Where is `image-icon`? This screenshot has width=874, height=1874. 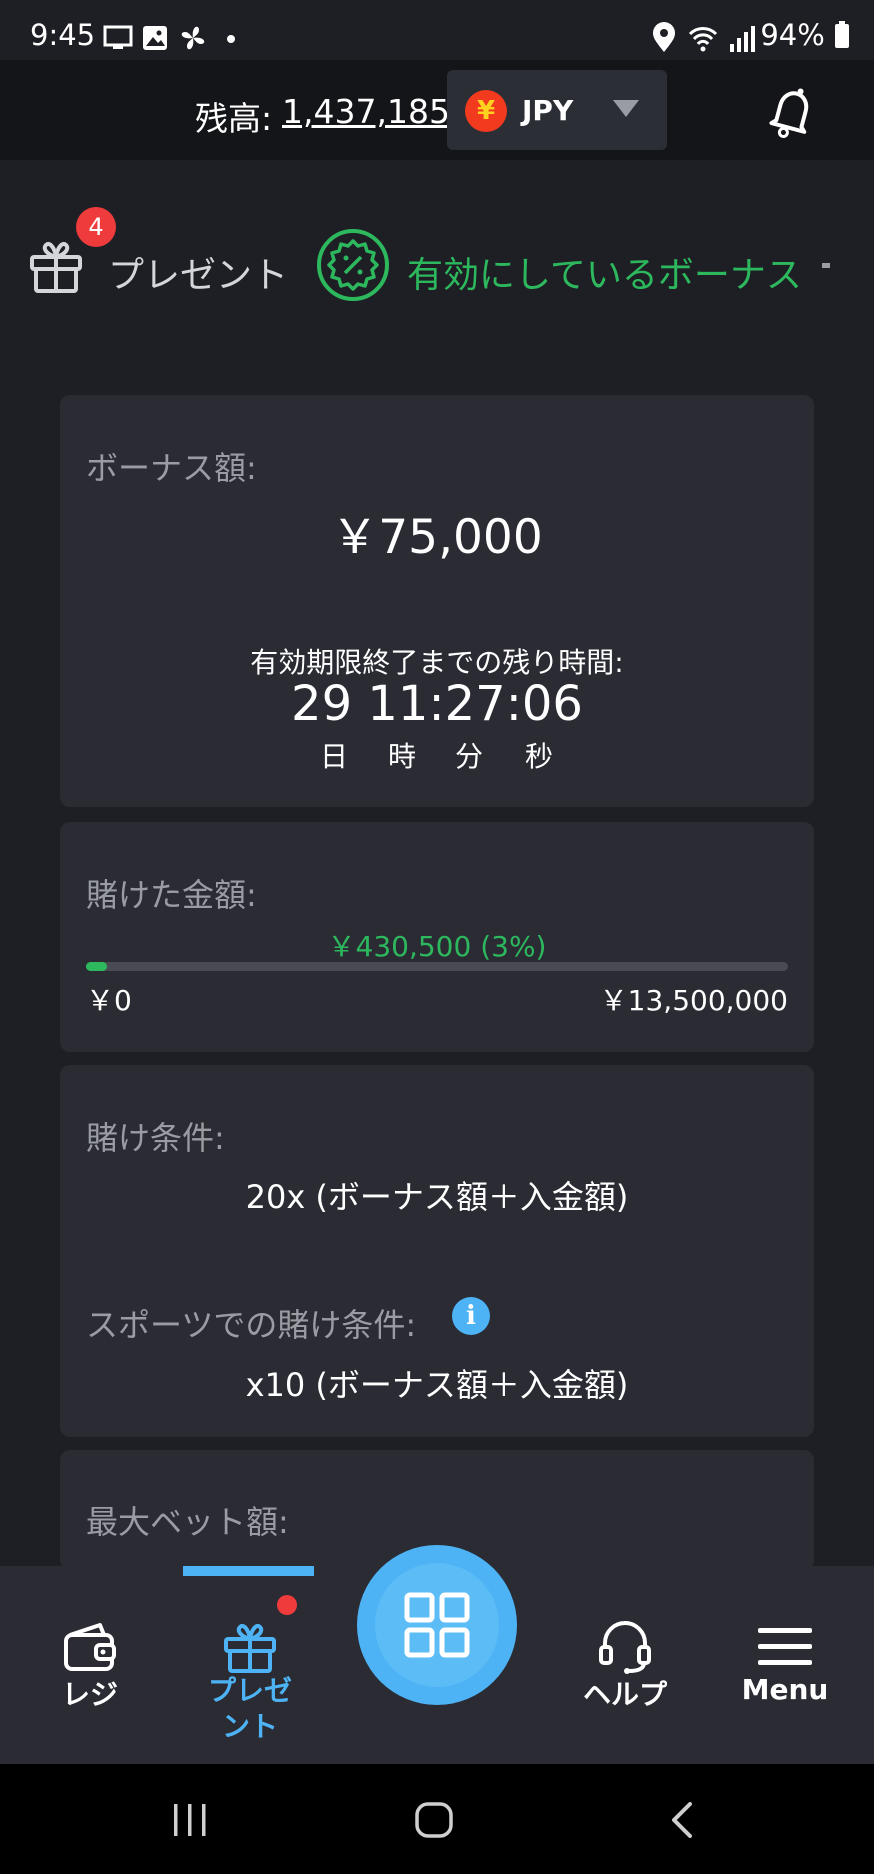 image-icon is located at coordinates (155, 38).